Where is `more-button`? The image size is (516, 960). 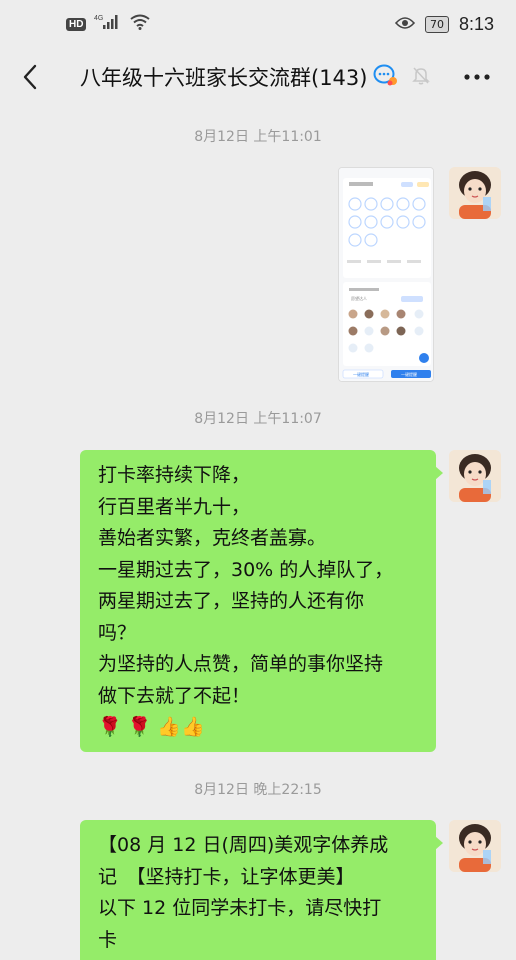 more-button is located at coordinates (477, 77).